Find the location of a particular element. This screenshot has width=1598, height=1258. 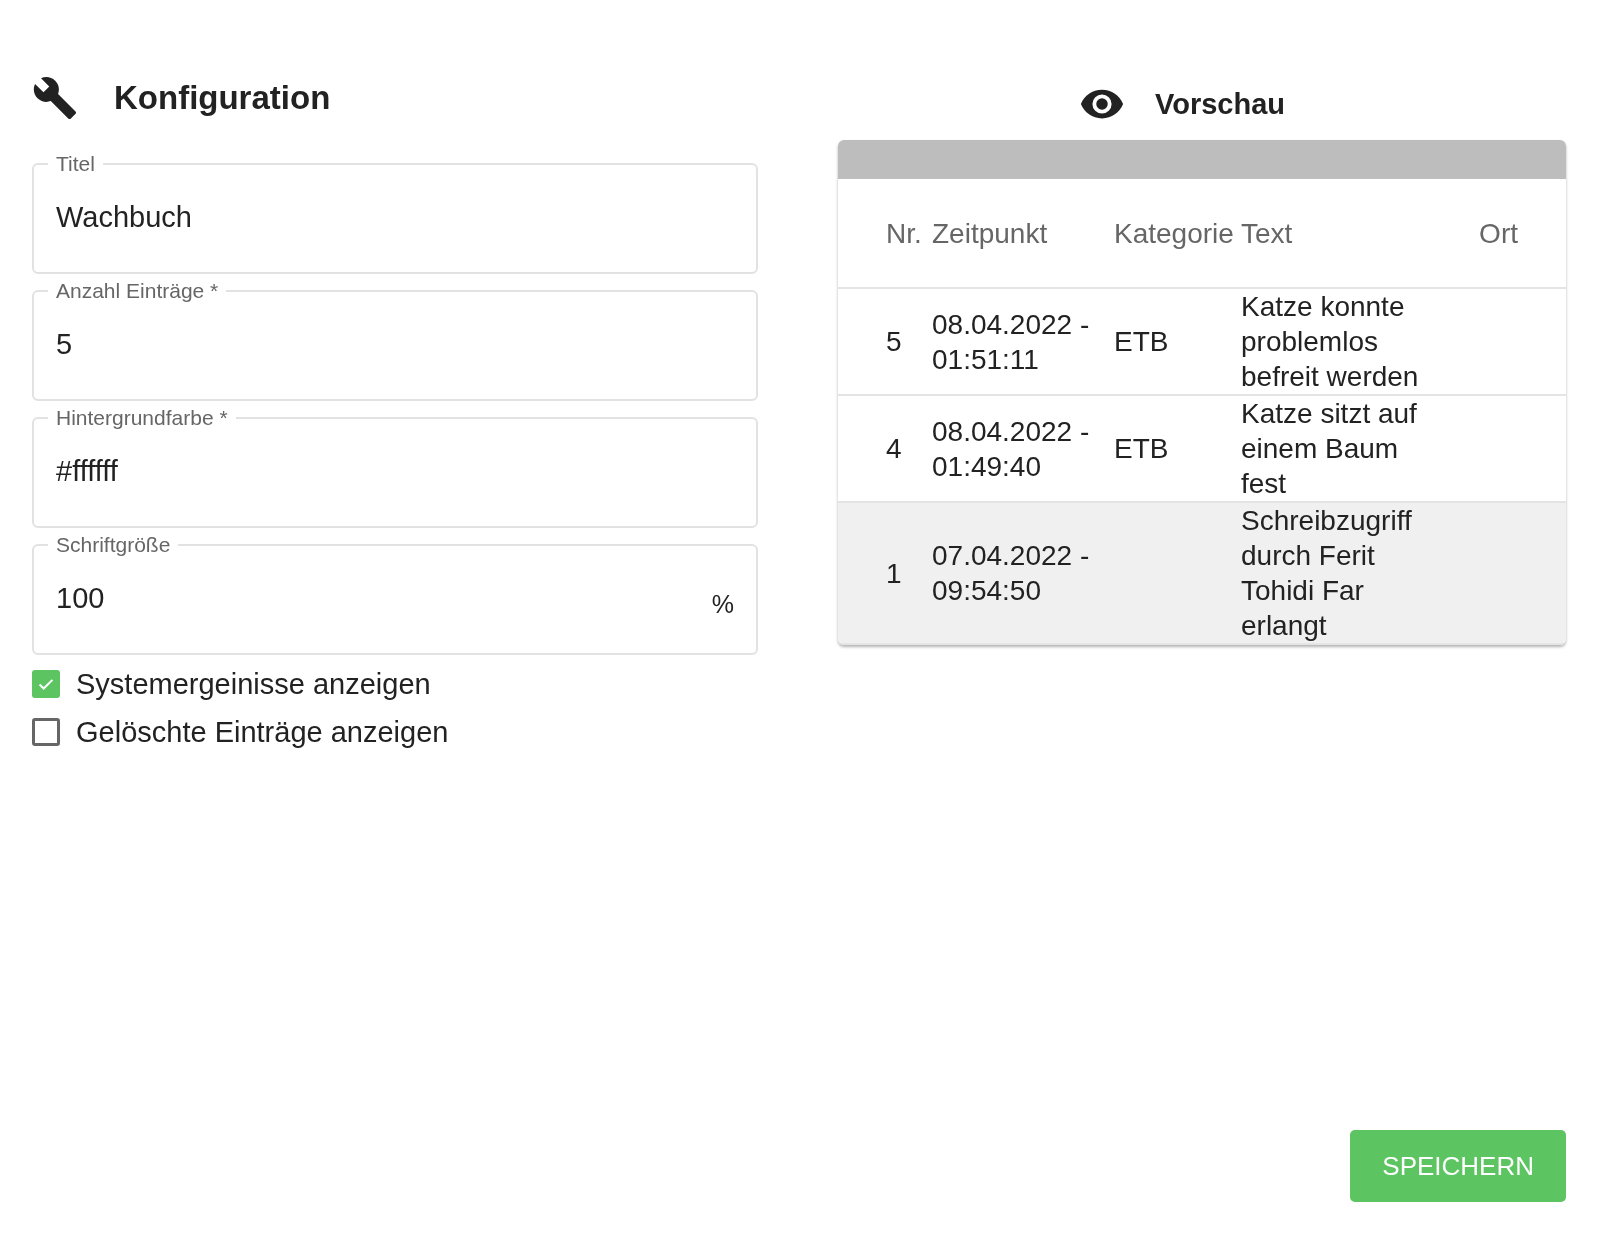

field-value: #ffffff is located at coordinates (87, 471).